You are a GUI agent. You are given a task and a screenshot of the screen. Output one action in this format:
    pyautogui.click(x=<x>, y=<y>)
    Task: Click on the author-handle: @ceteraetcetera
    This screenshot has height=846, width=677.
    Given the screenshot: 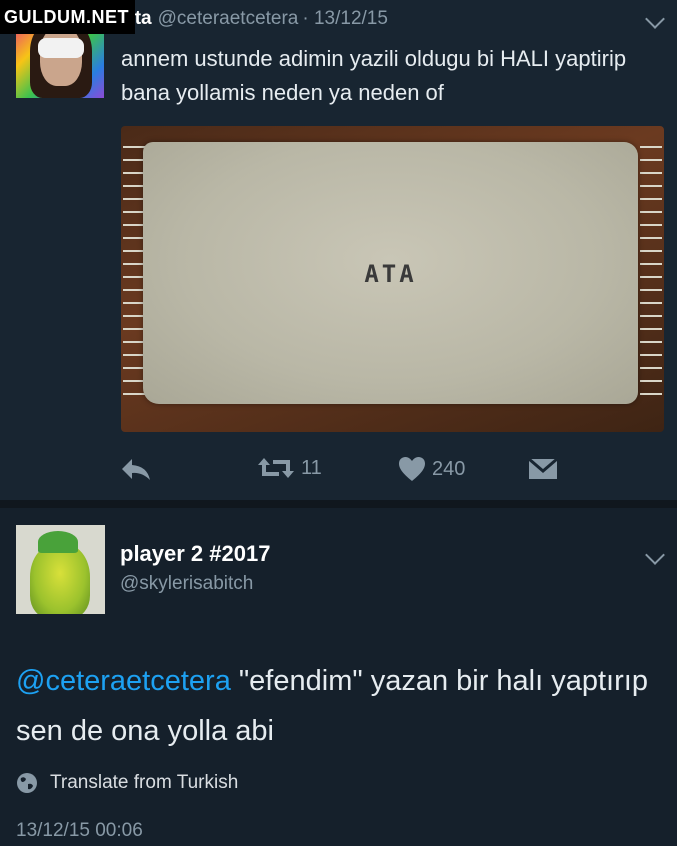 What is the action you would take?
    pyautogui.click(x=228, y=18)
    